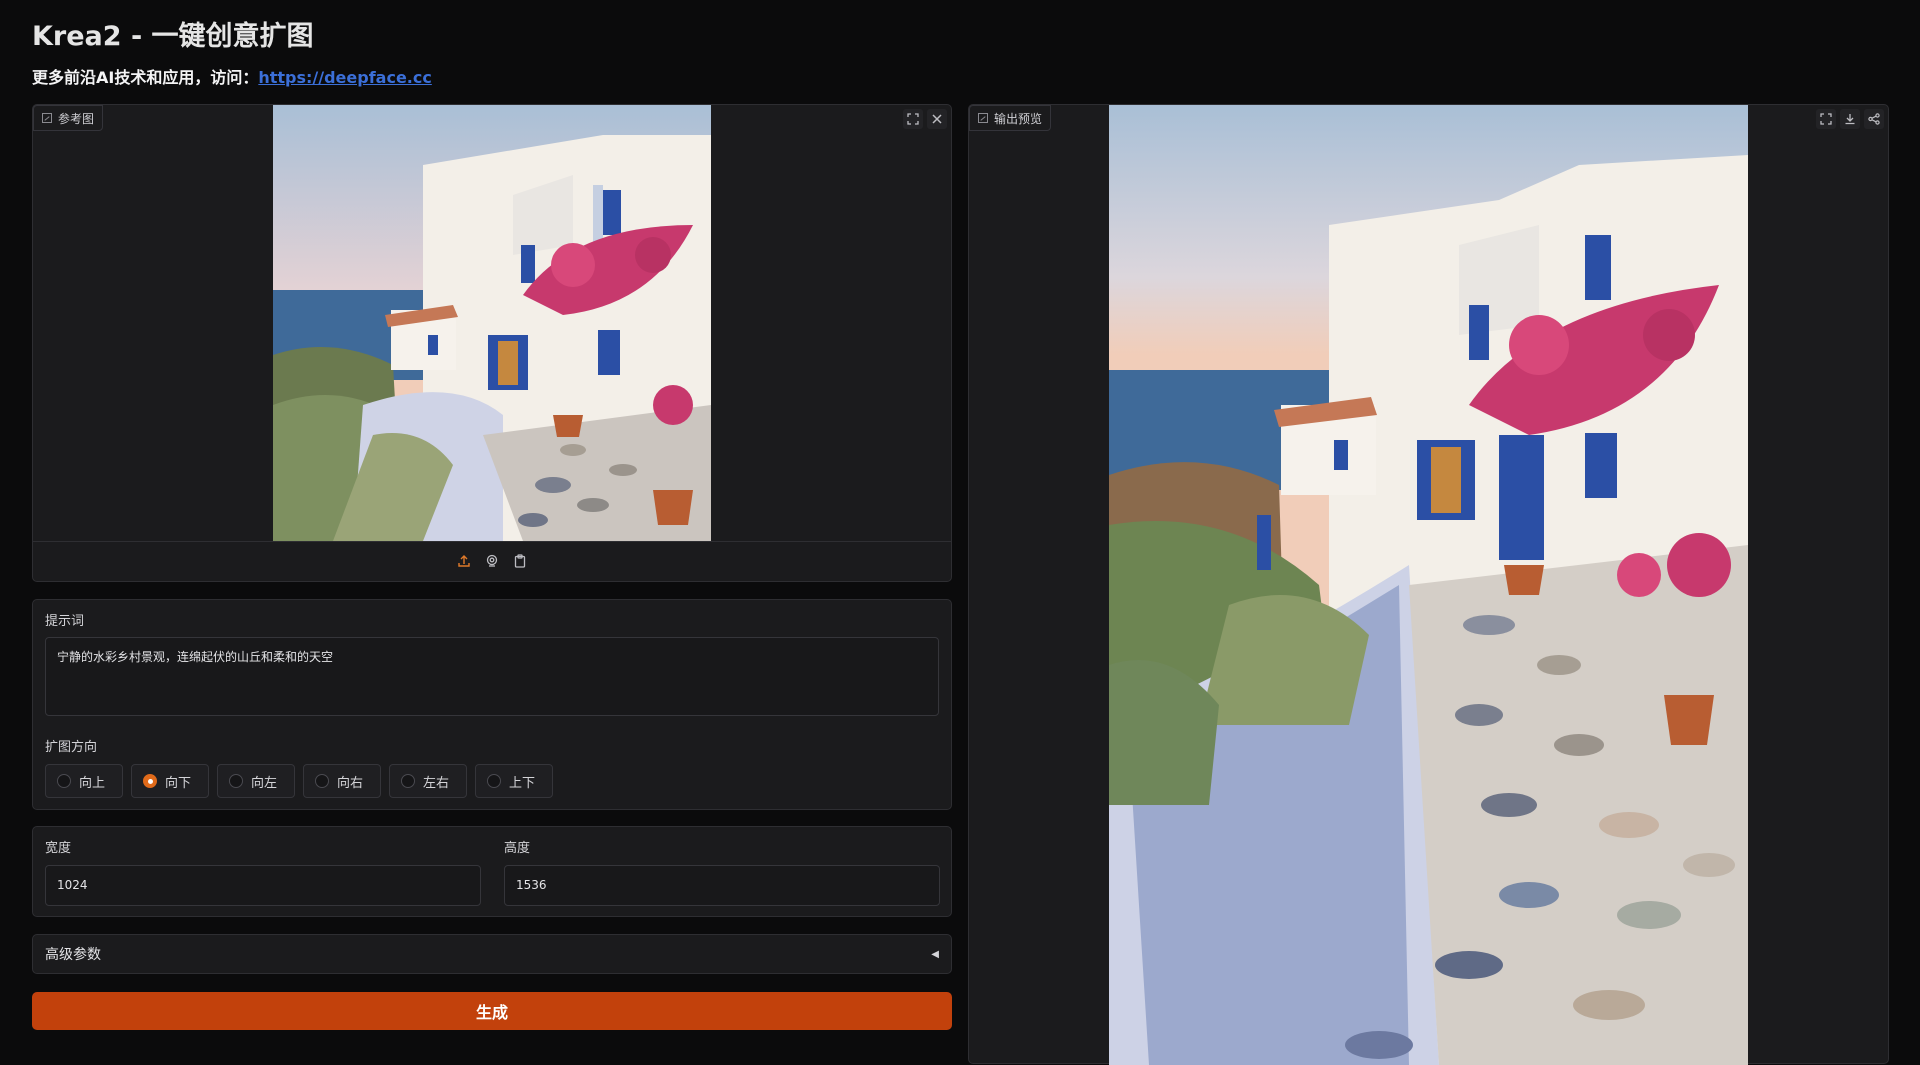 The image size is (1920, 1065). I want to click on radio-label: 上下, so click(522, 783).